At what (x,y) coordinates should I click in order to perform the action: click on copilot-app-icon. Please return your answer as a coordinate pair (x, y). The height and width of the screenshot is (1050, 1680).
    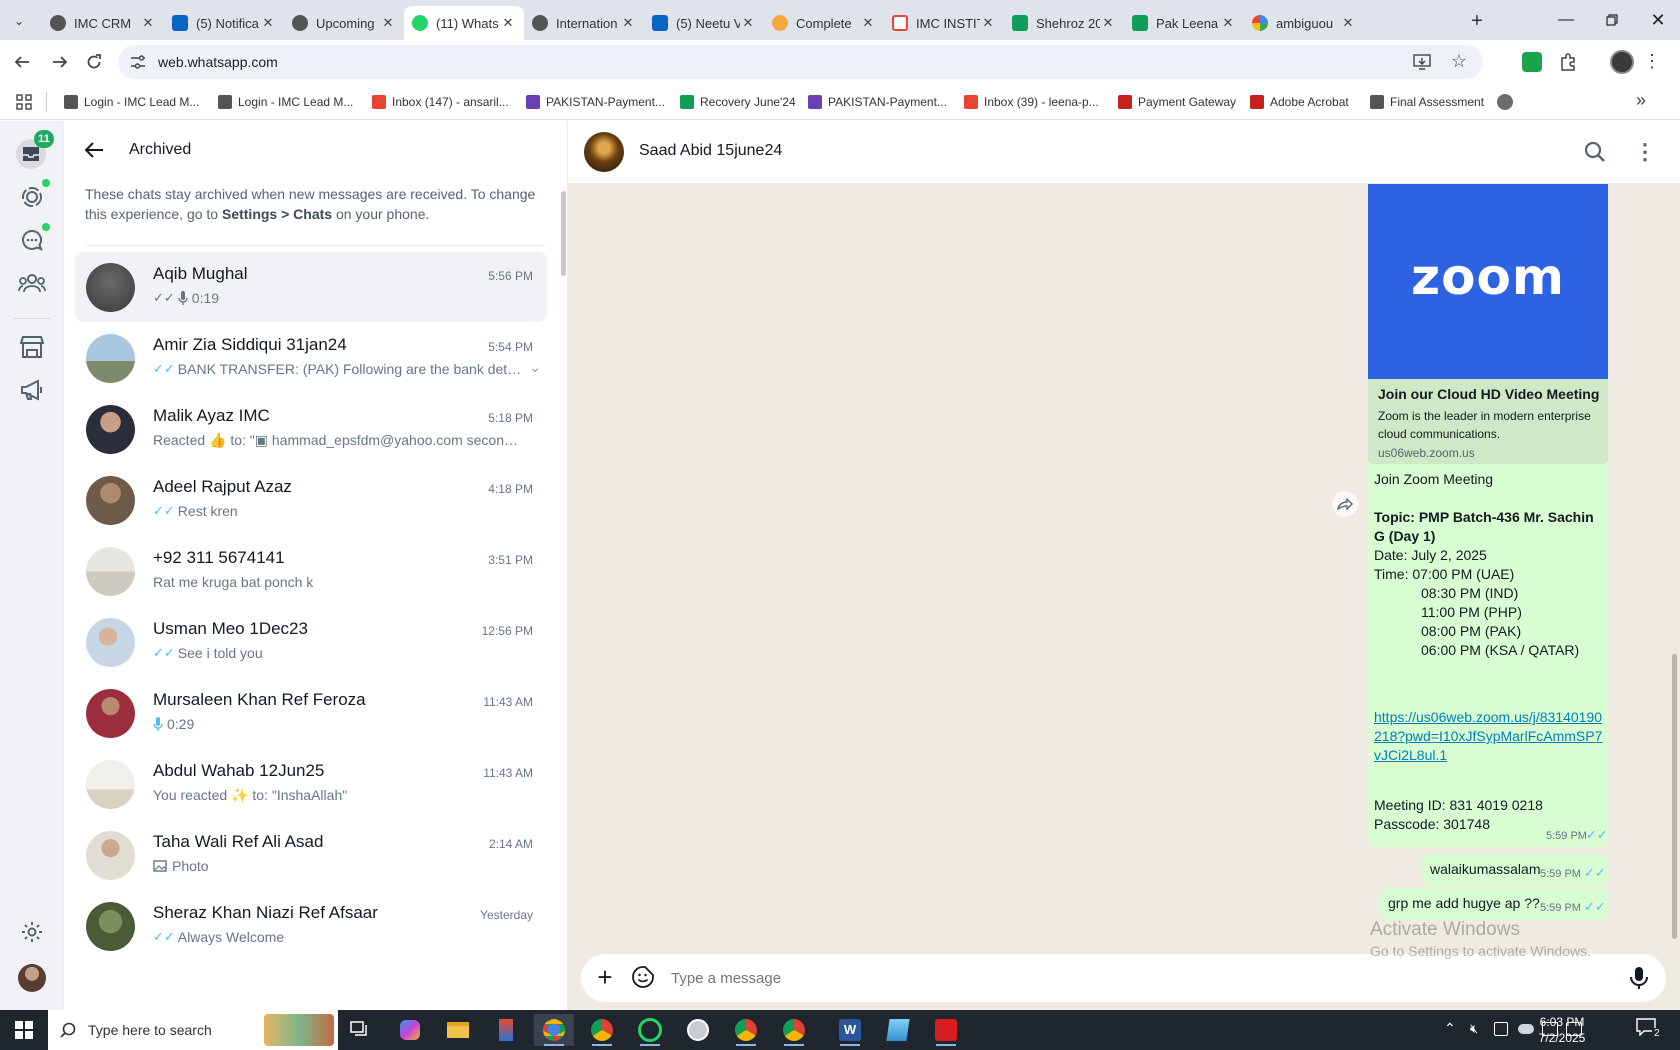
    Looking at the image, I should click on (410, 1030).